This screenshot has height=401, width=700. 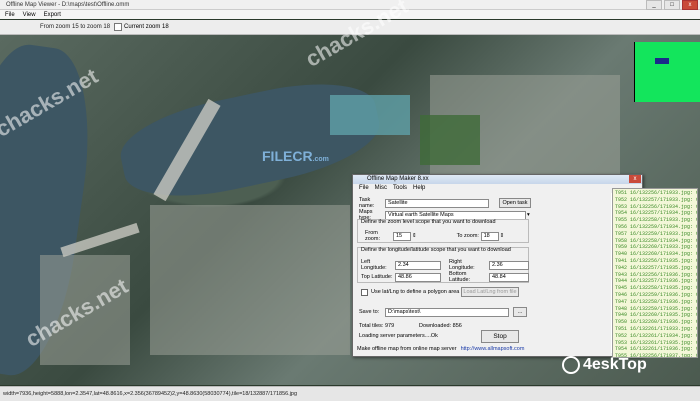 What do you see at coordinates (10, 15) in the screenshot?
I see `menu-file: File` at bounding box center [10, 15].